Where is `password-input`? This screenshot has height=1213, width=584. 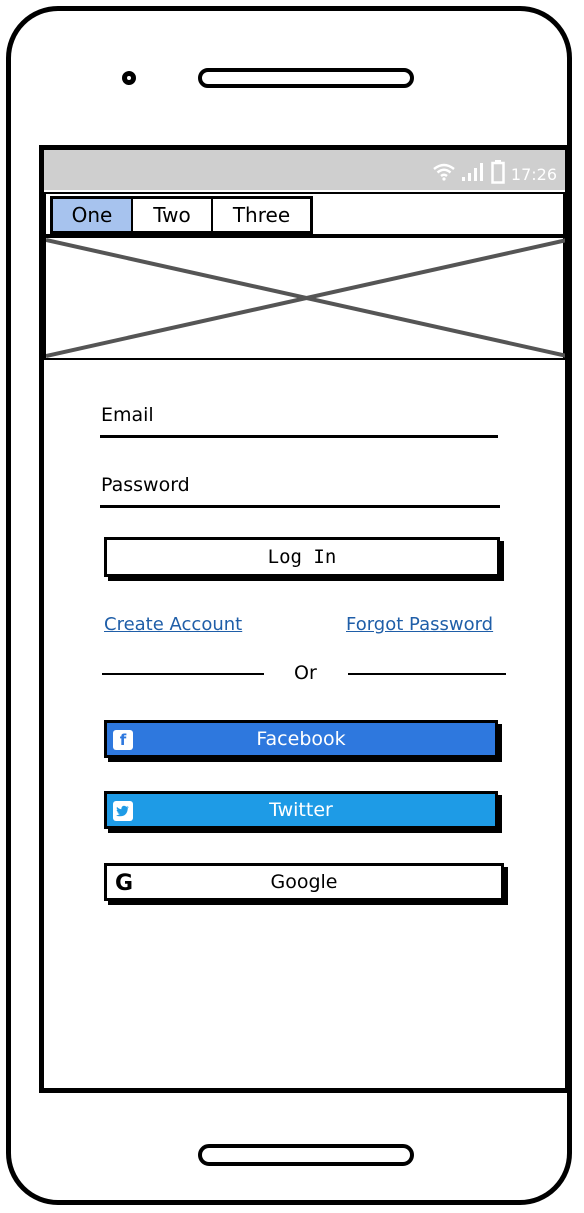
password-input is located at coordinates (300, 506).